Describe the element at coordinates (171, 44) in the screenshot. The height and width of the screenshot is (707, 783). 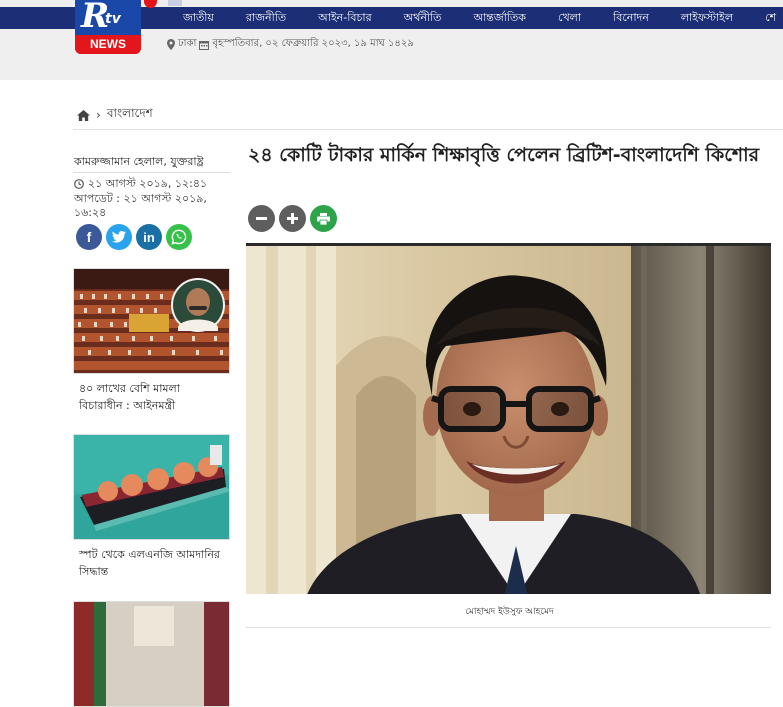
I see `location-pin-icon` at that location.